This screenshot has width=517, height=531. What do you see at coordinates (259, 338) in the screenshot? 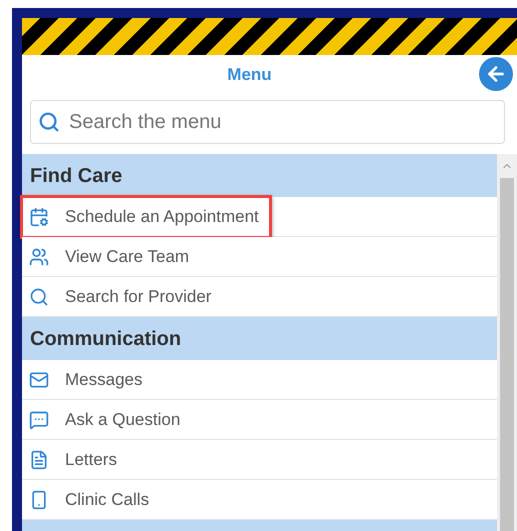
I see `section-header: Communication` at bounding box center [259, 338].